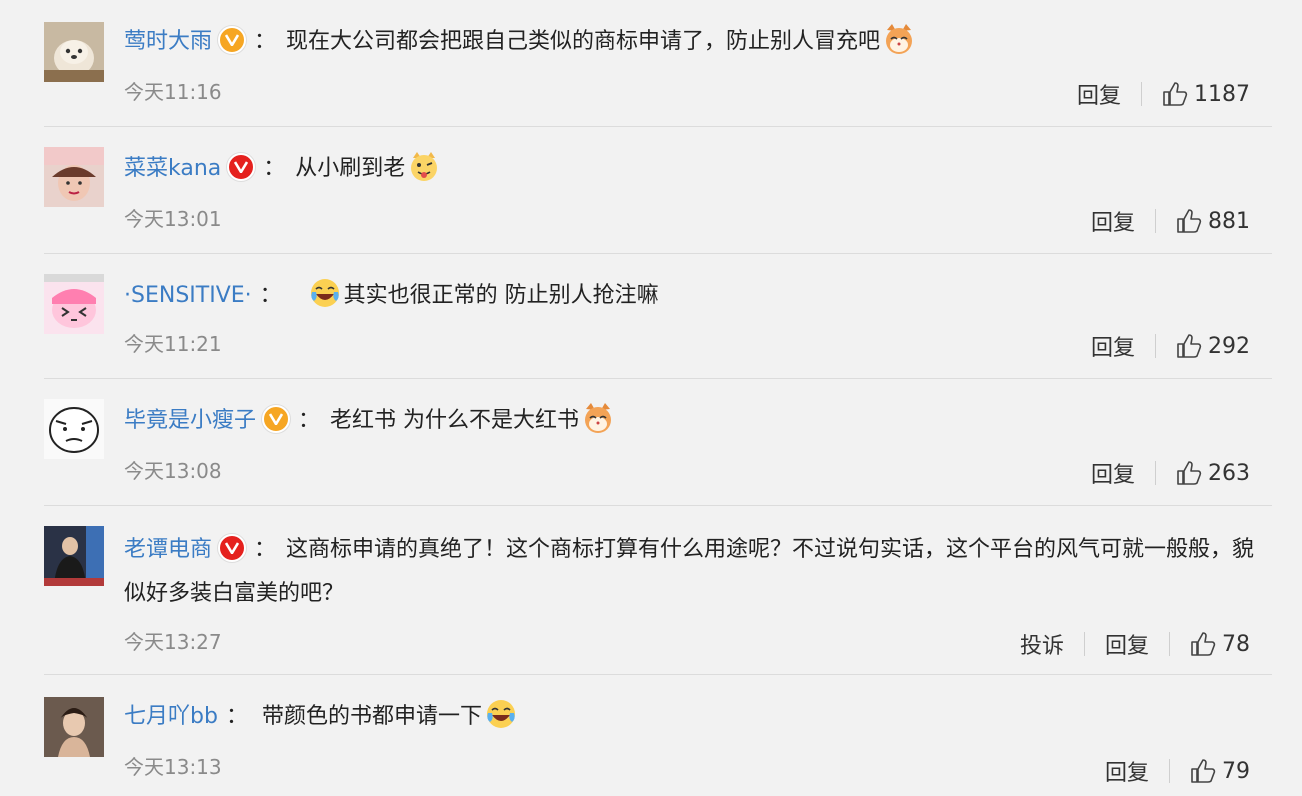 The height and width of the screenshot is (796, 1302). What do you see at coordinates (190, 420) in the screenshot?
I see `username-link: 毕竟是小瘦子` at bounding box center [190, 420].